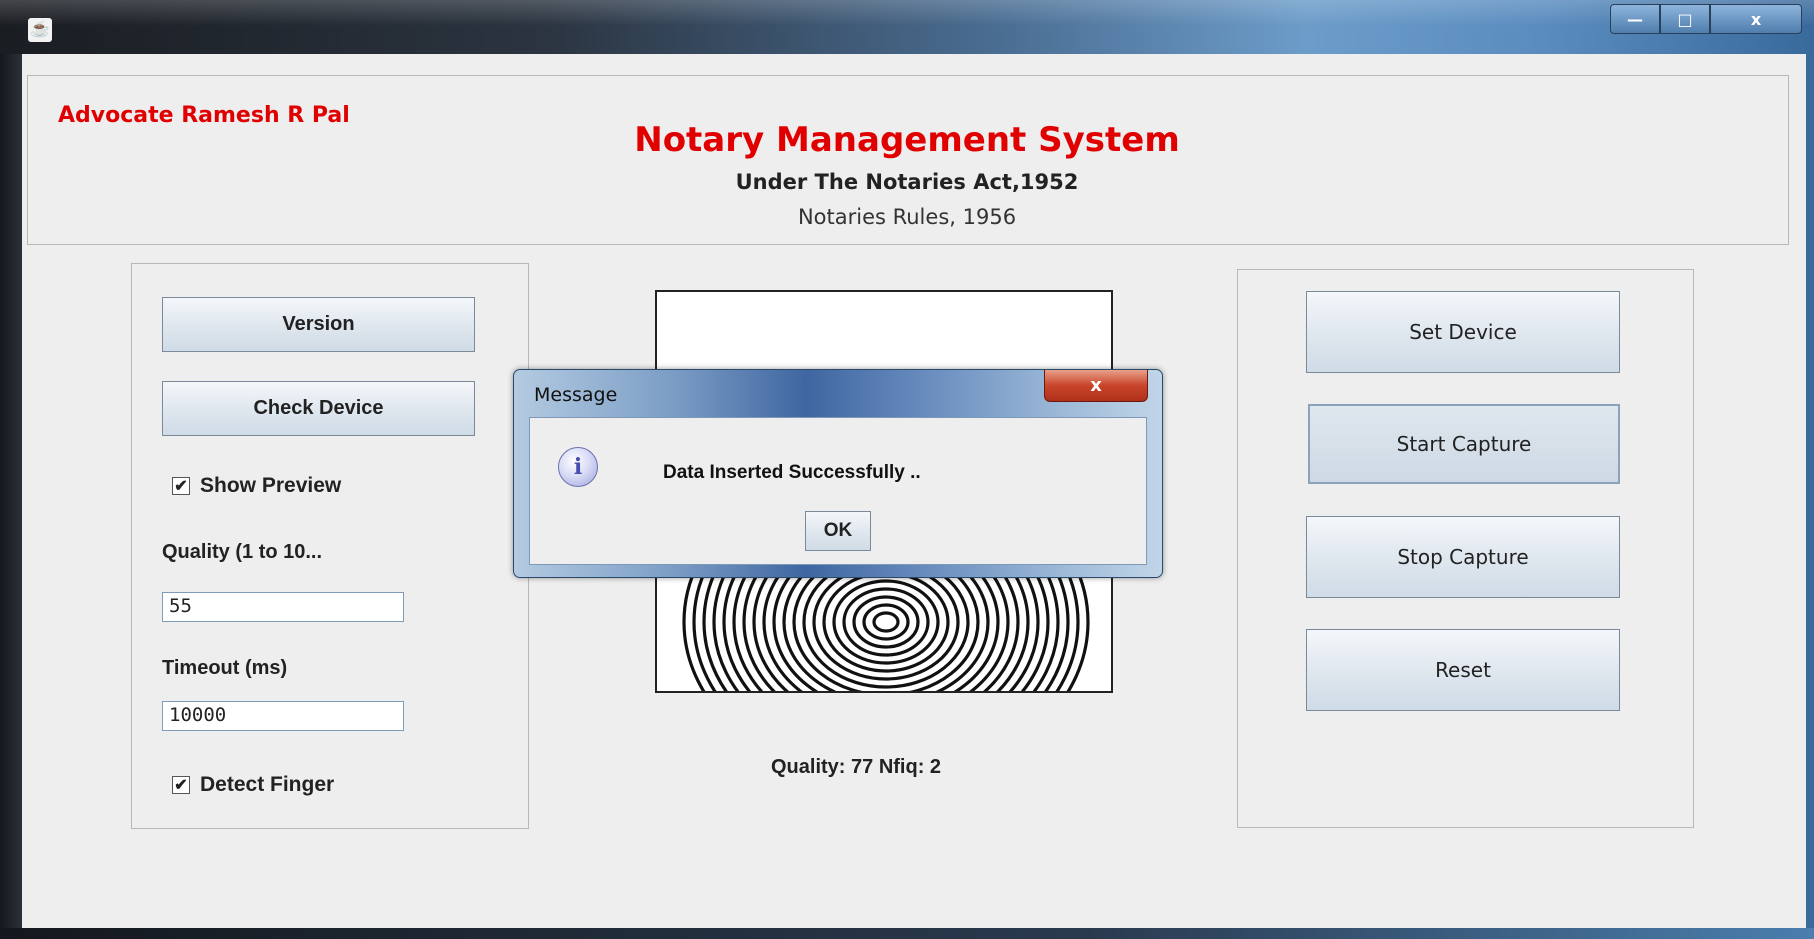  What do you see at coordinates (1635, 19) in the screenshot?
I see `minimize-button: —` at bounding box center [1635, 19].